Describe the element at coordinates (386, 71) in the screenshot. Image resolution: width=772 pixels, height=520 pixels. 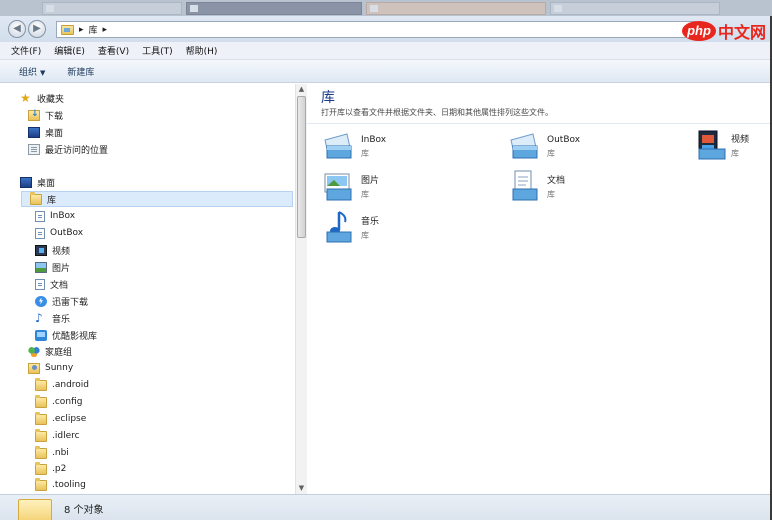
I see `command-bar: 组织 ▼ 新建库` at that location.